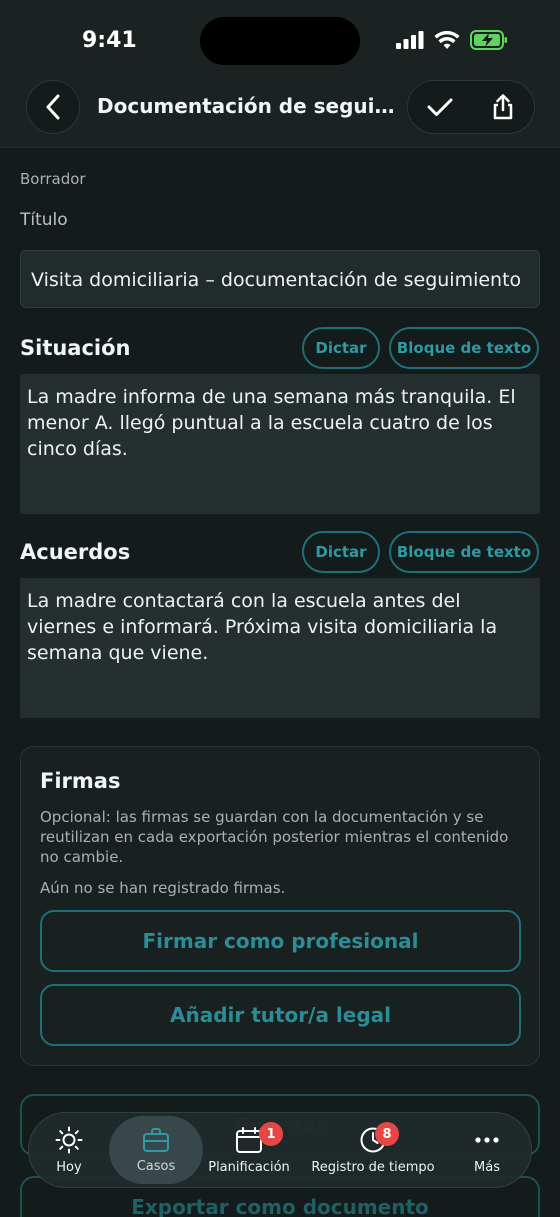 This screenshot has height=1217, width=560. I want to click on status-icons, so click(452, 40).